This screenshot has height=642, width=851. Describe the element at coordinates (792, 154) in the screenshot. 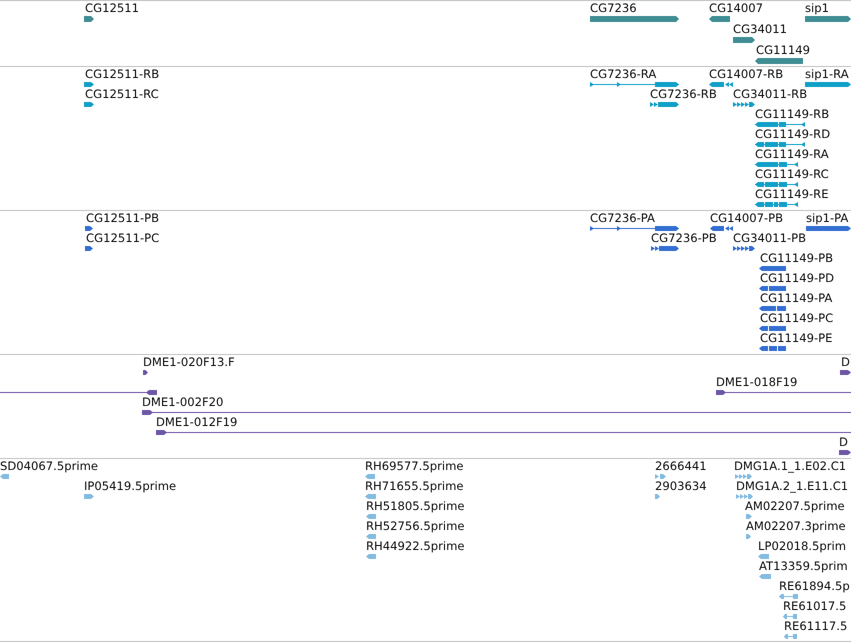

I see `transcript-label: CG11149-RA` at that location.